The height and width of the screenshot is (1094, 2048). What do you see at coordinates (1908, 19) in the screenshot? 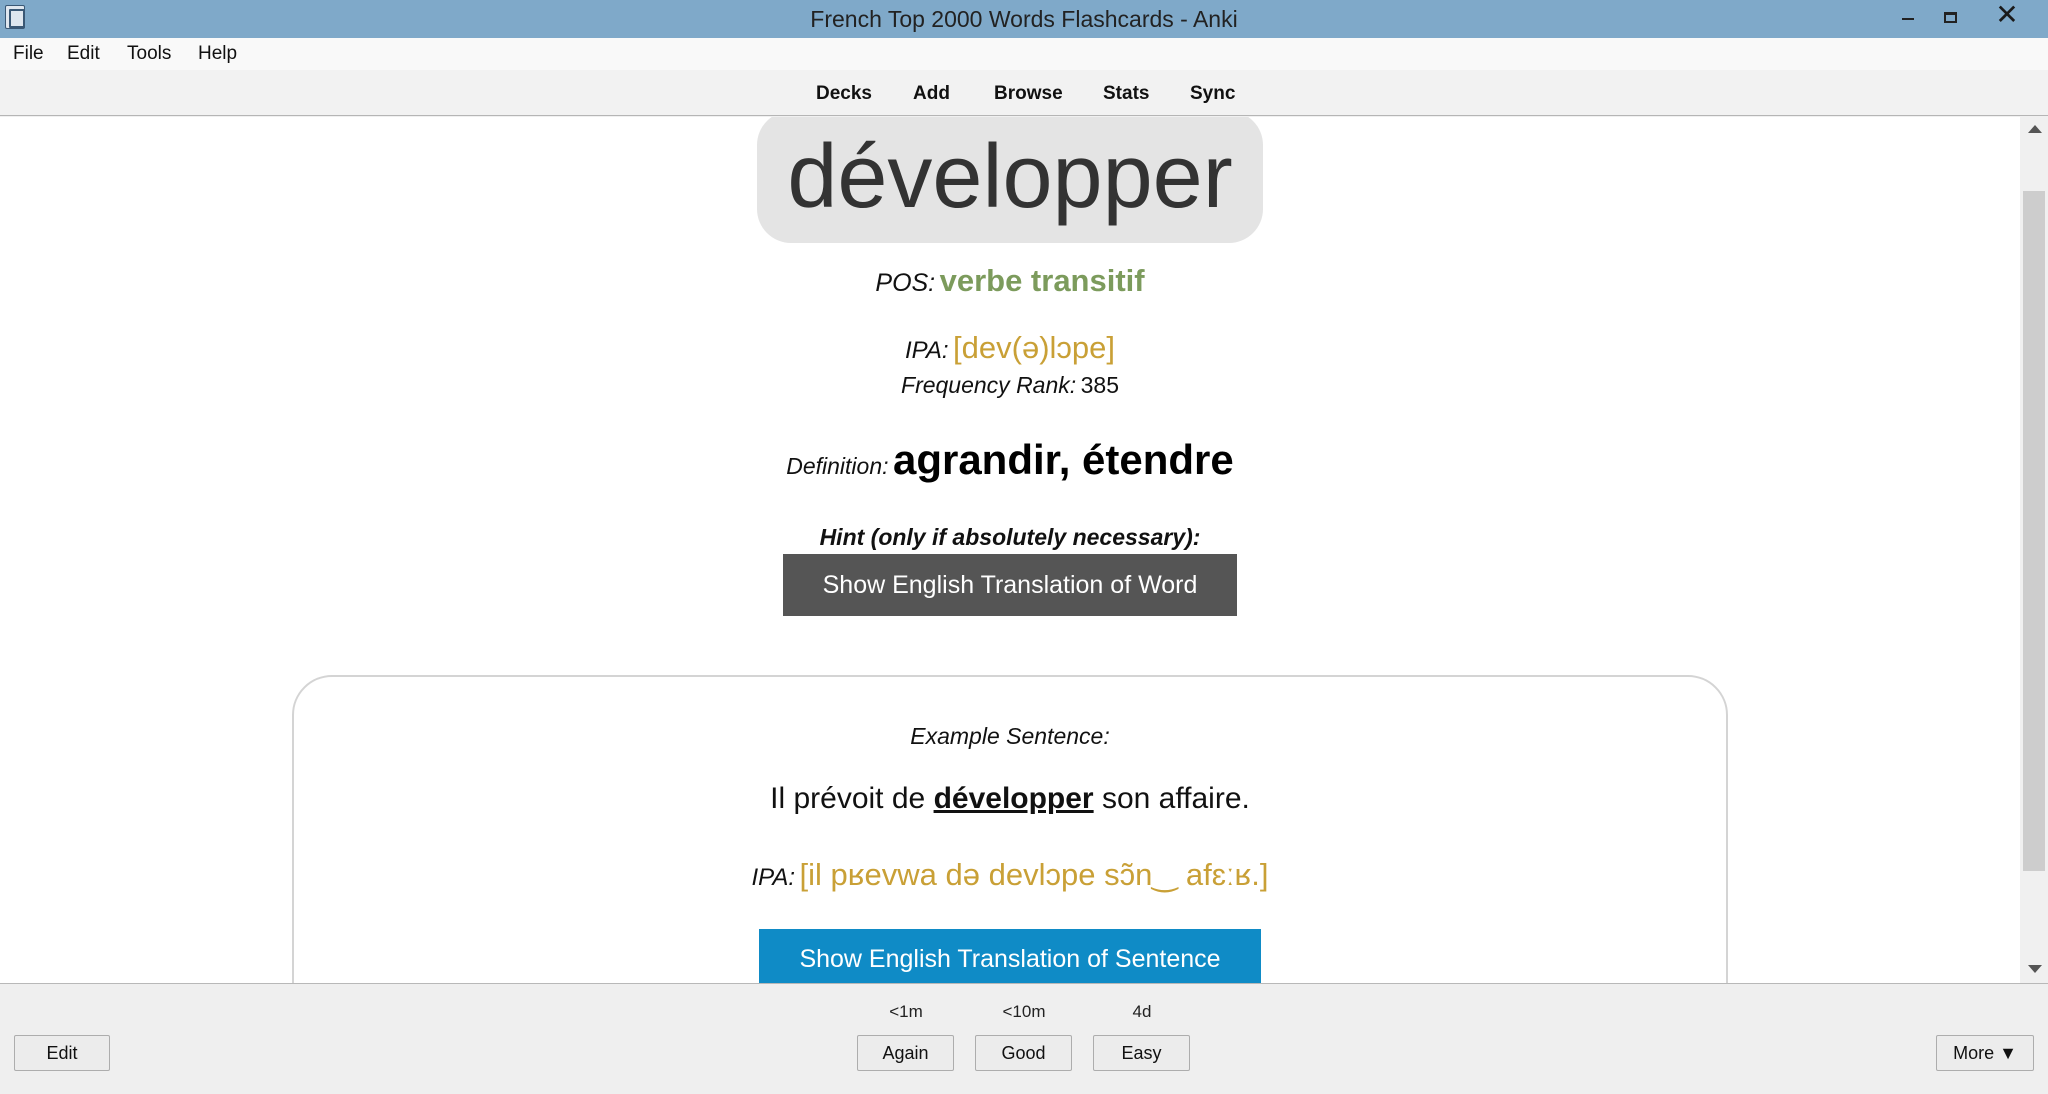
I see `minimize-icon` at bounding box center [1908, 19].